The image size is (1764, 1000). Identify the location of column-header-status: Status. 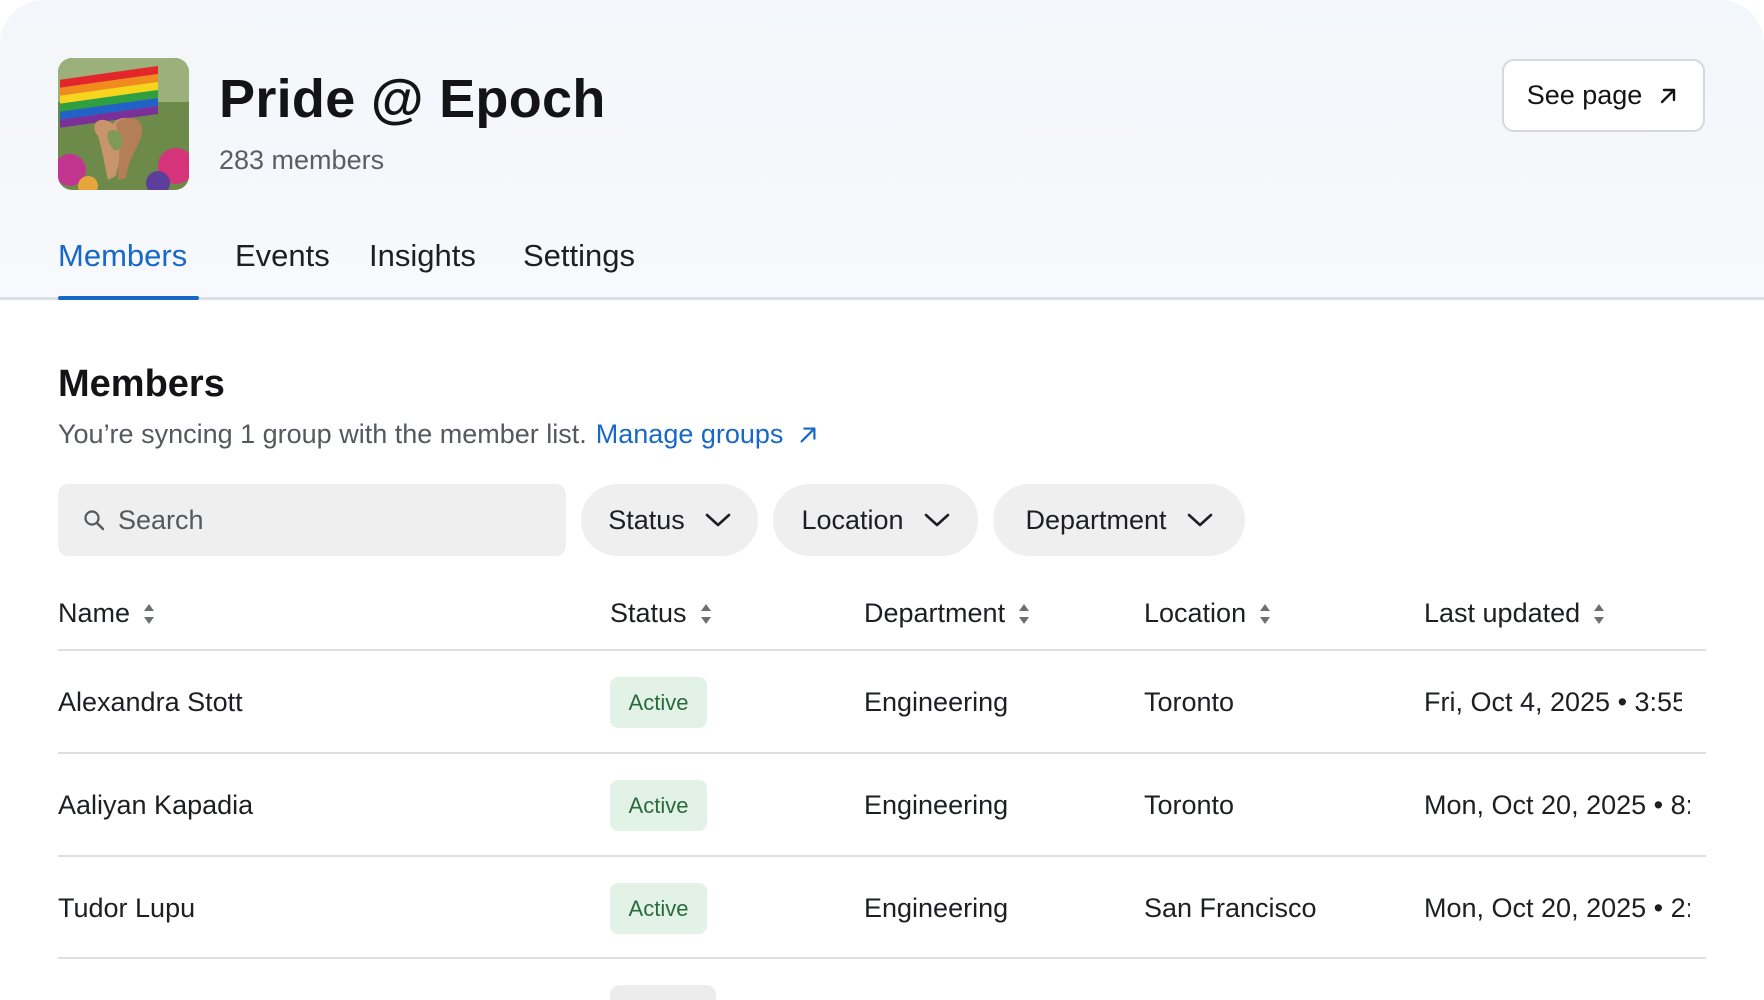
(661, 613).